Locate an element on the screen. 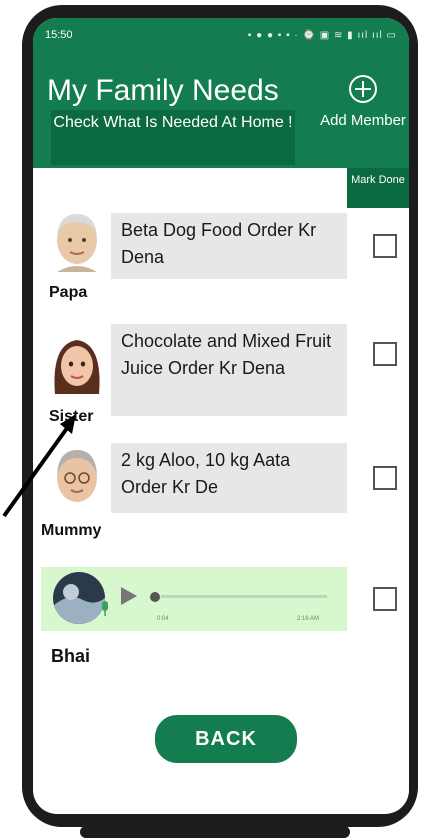 The image size is (431, 838). status-time: 15:50 is located at coordinates (59, 35).